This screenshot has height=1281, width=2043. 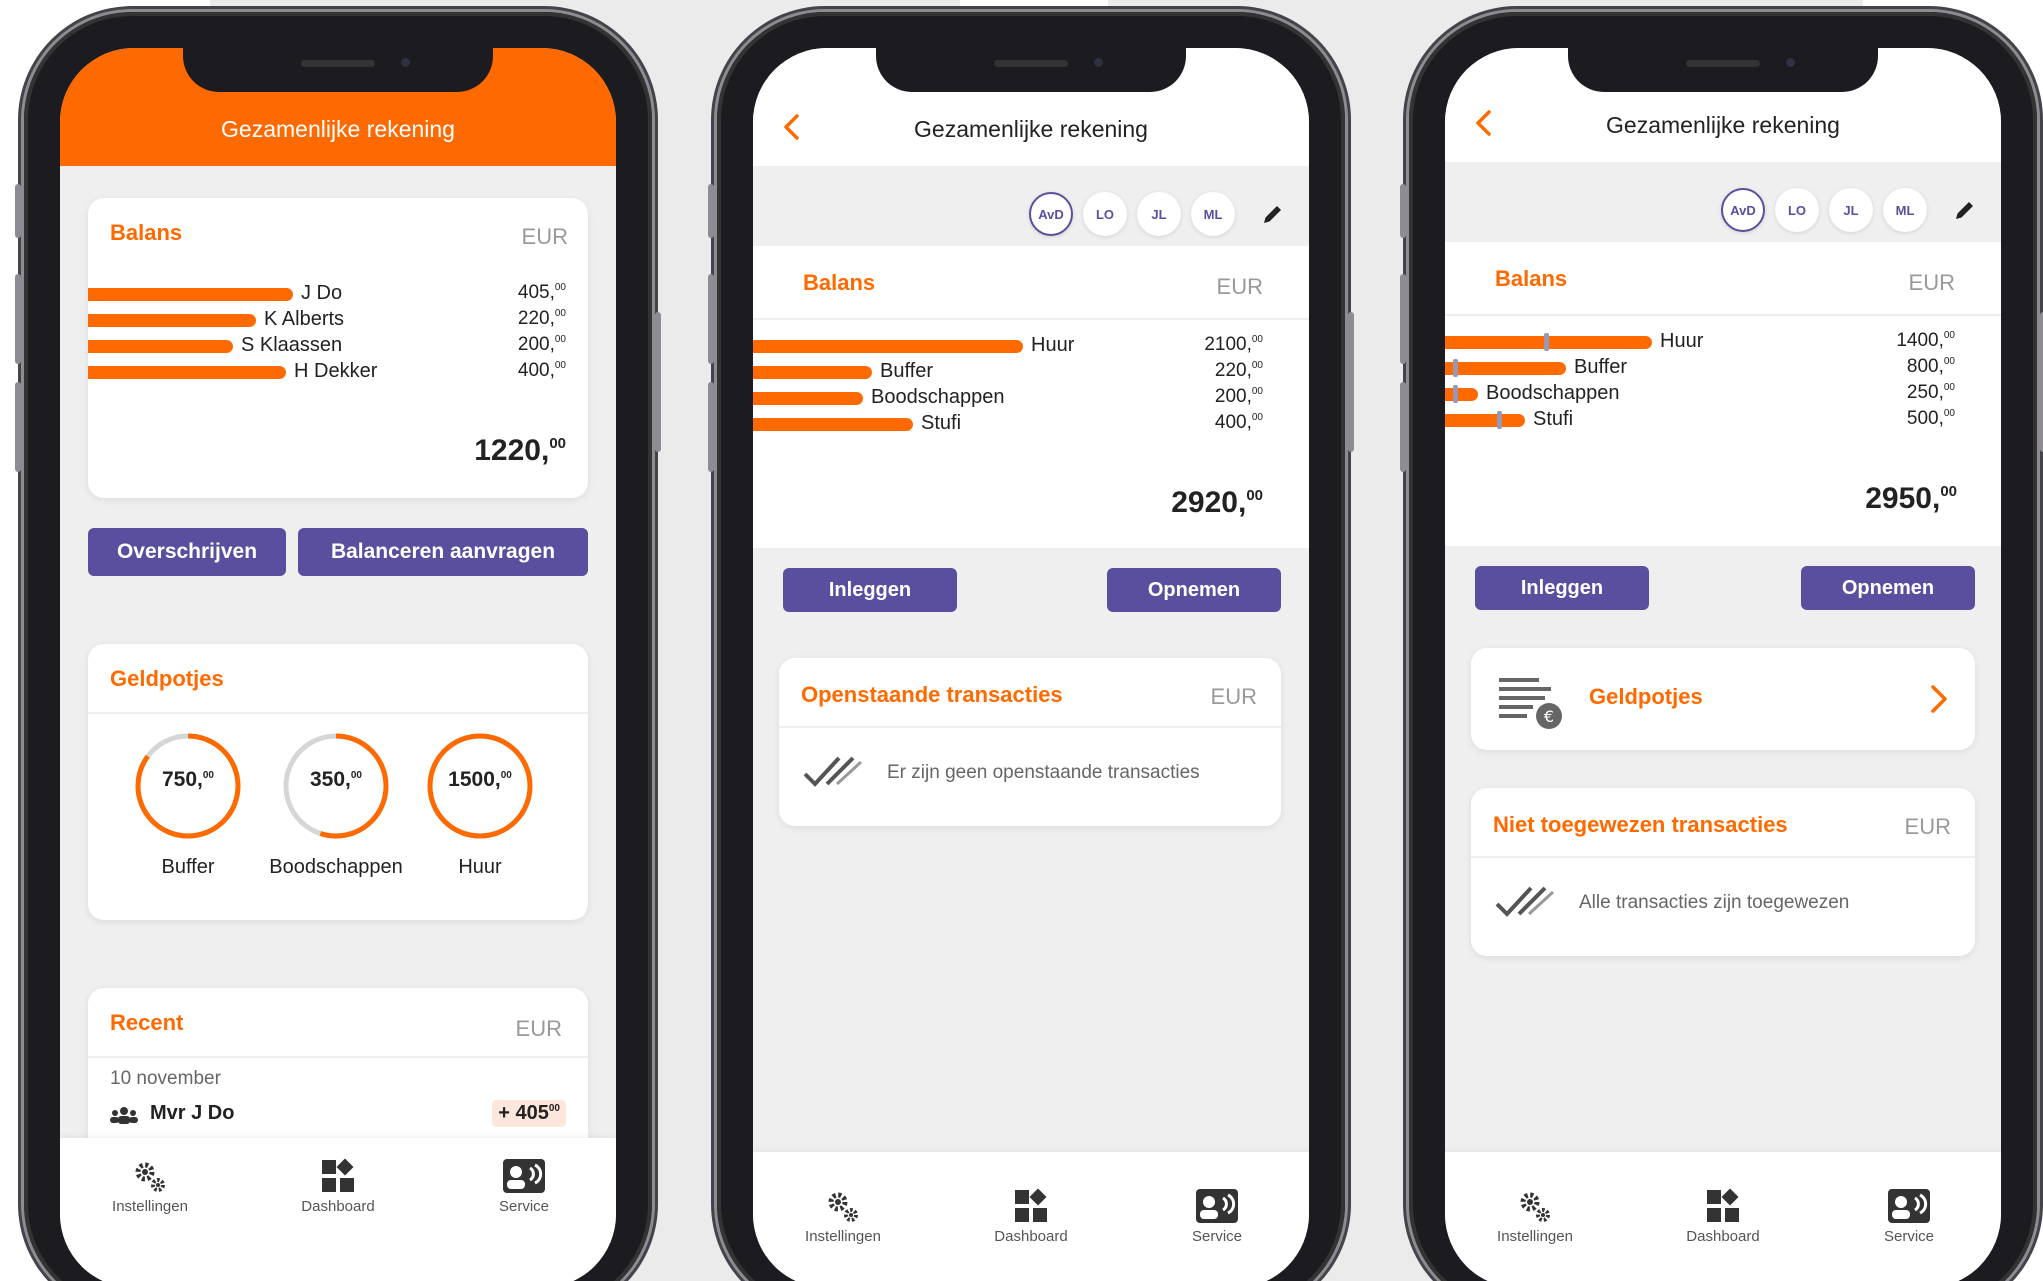 What do you see at coordinates (1925, 366) in the screenshot?
I see `value-int: 800,` at bounding box center [1925, 366].